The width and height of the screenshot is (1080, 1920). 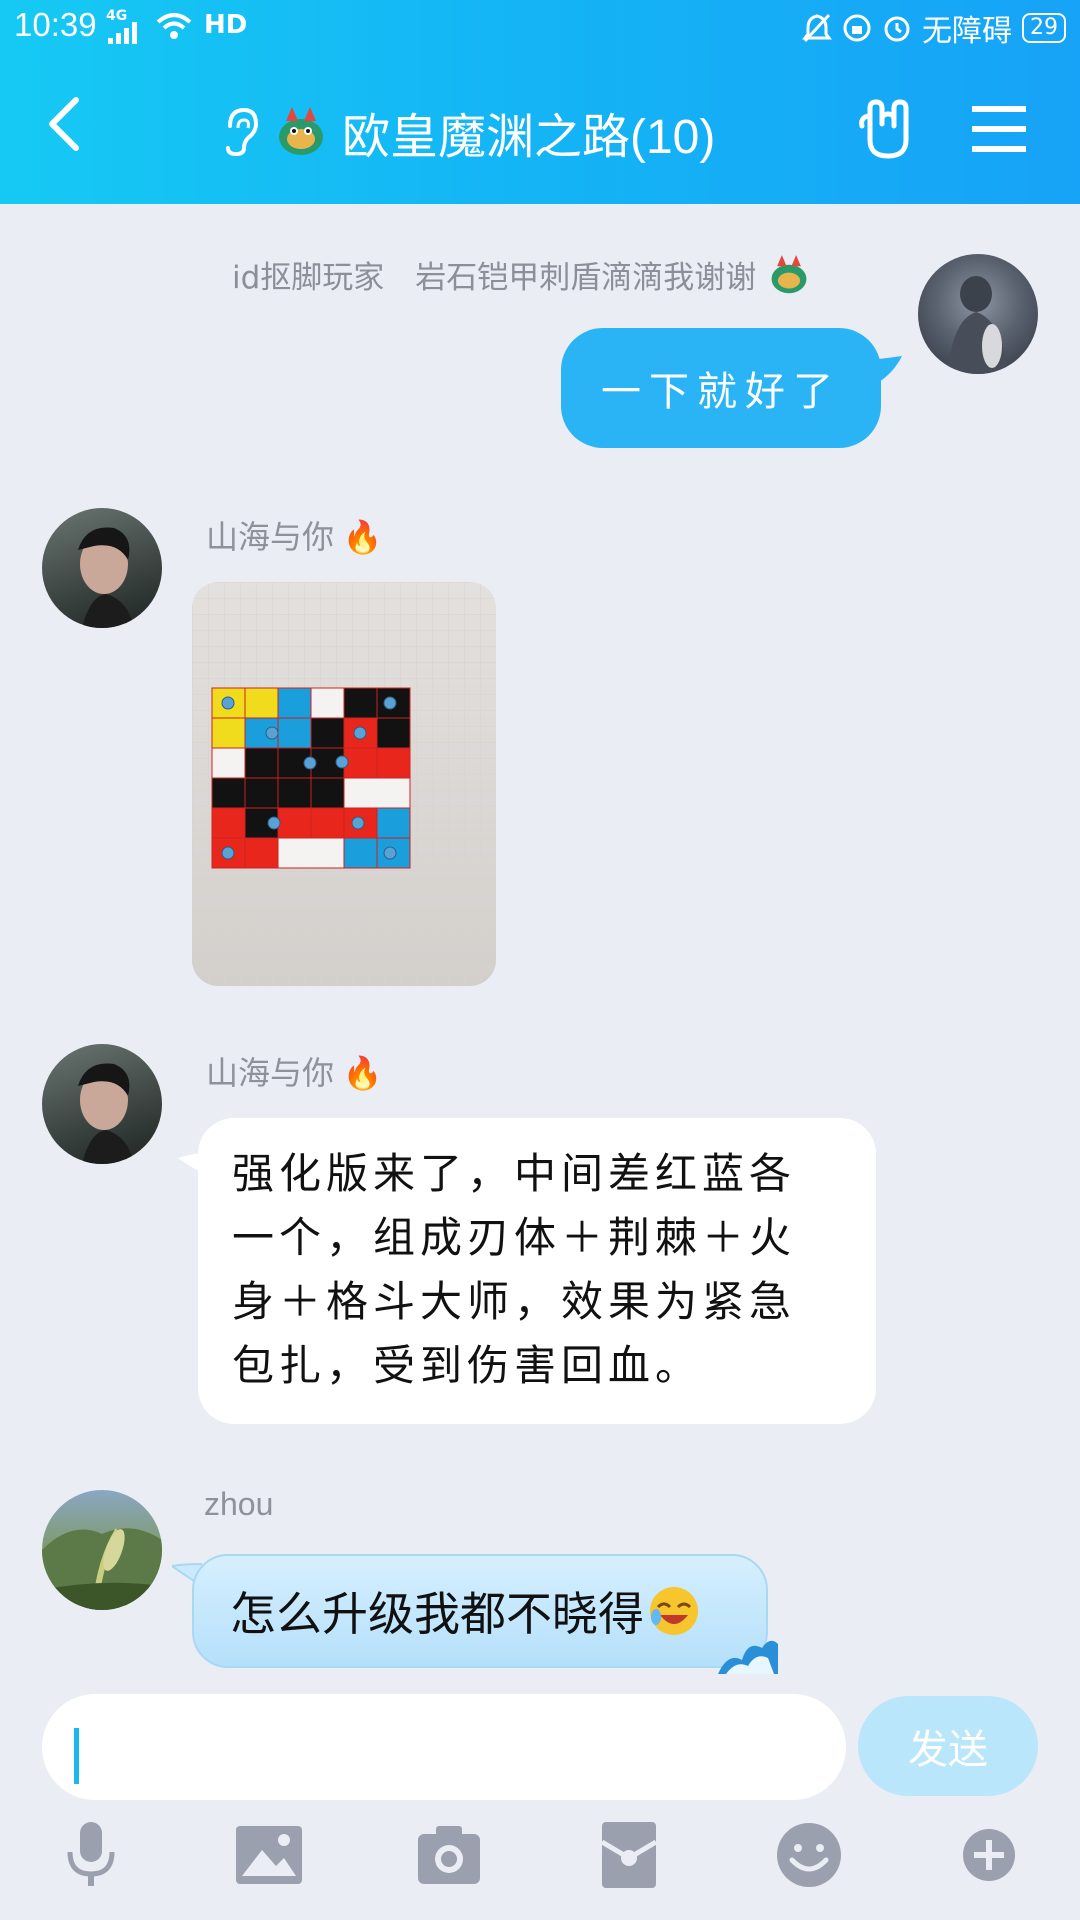 I want to click on puzzle-board-photo, so click(x=344, y=784).